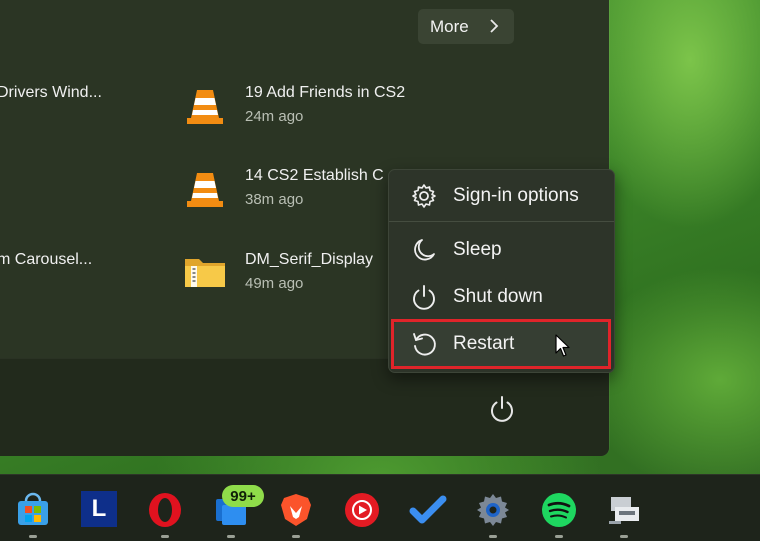 This screenshot has width=760, height=541. What do you see at coordinates (243, 496) in the screenshot?
I see `notification-badge: 99+` at bounding box center [243, 496].